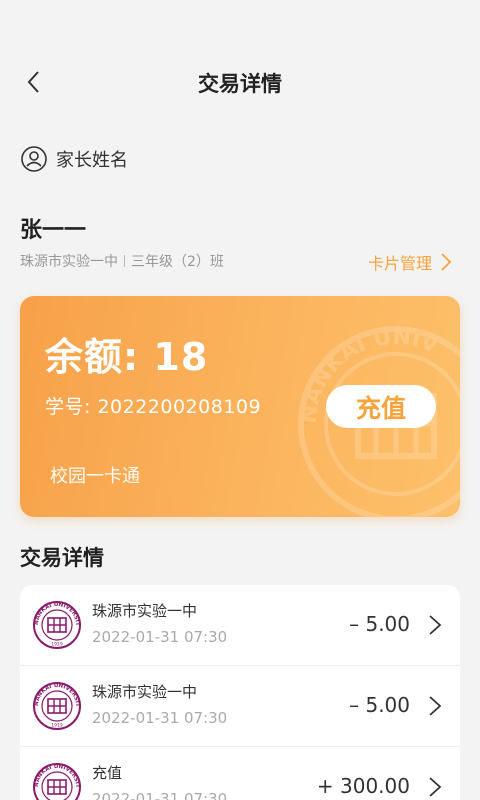 The width and height of the screenshot is (480, 800). I want to click on divider, so click(124, 261).